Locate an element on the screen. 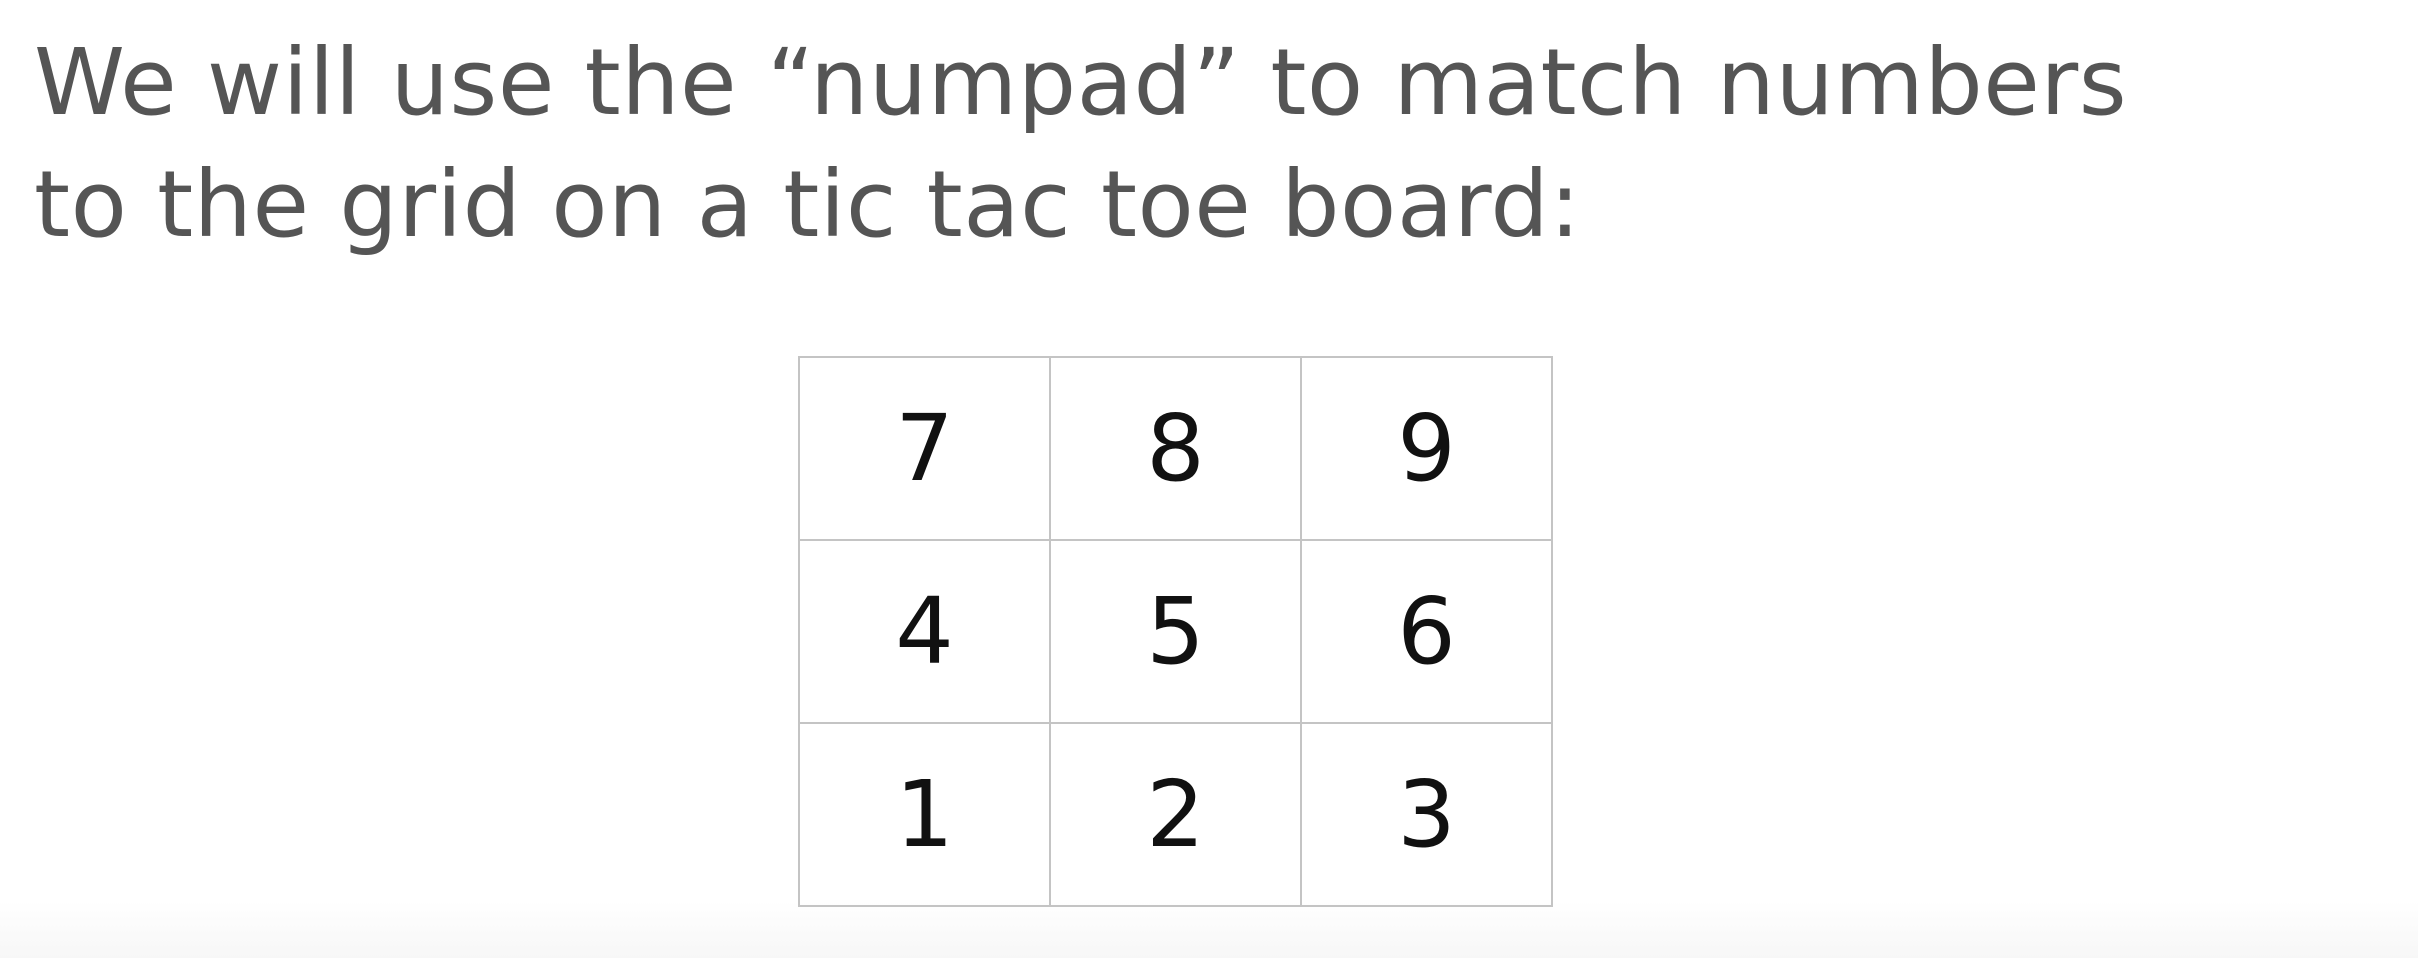 The width and height of the screenshot is (2418, 958). grid-cell: 2 is located at coordinates (1175, 814).